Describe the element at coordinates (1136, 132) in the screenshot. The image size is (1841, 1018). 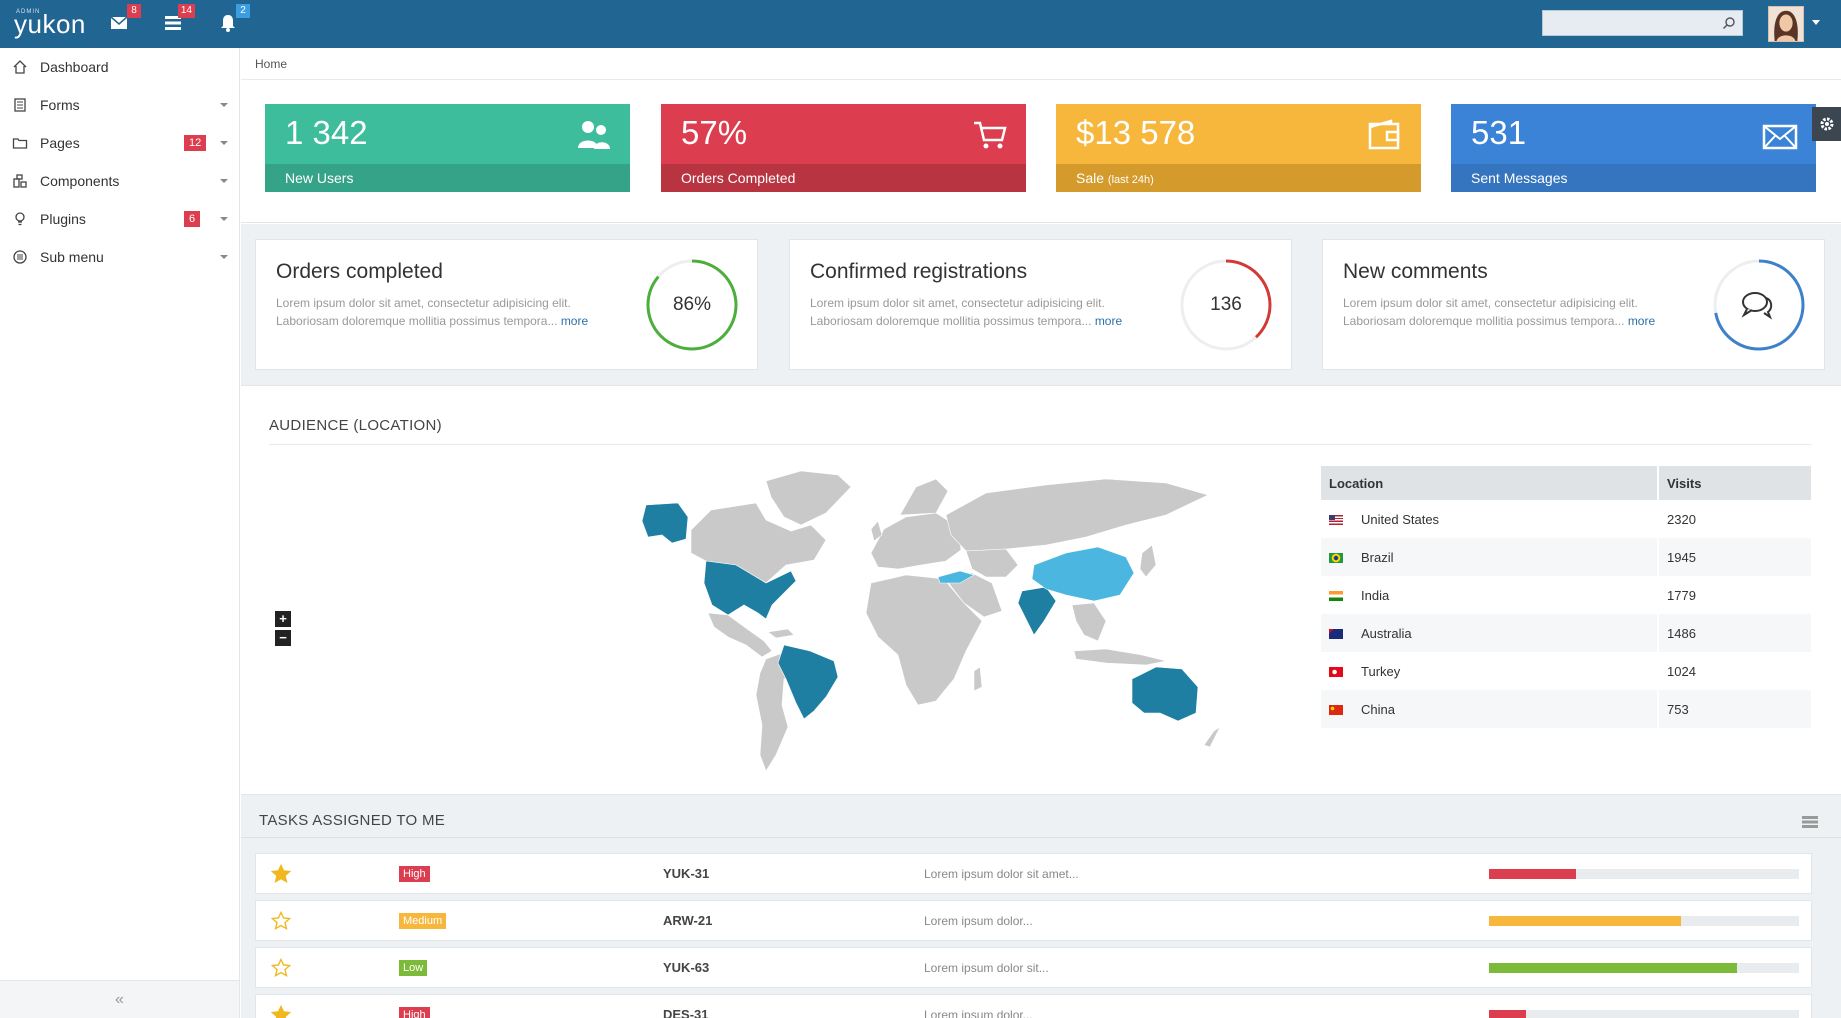
I see `stat-value: $13 578` at that location.